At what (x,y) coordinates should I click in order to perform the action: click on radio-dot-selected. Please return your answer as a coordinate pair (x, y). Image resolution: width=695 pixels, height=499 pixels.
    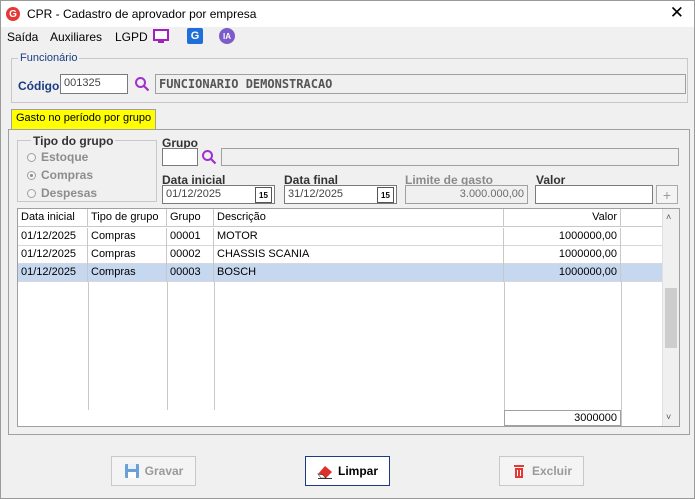
    Looking at the image, I should click on (31, 175).